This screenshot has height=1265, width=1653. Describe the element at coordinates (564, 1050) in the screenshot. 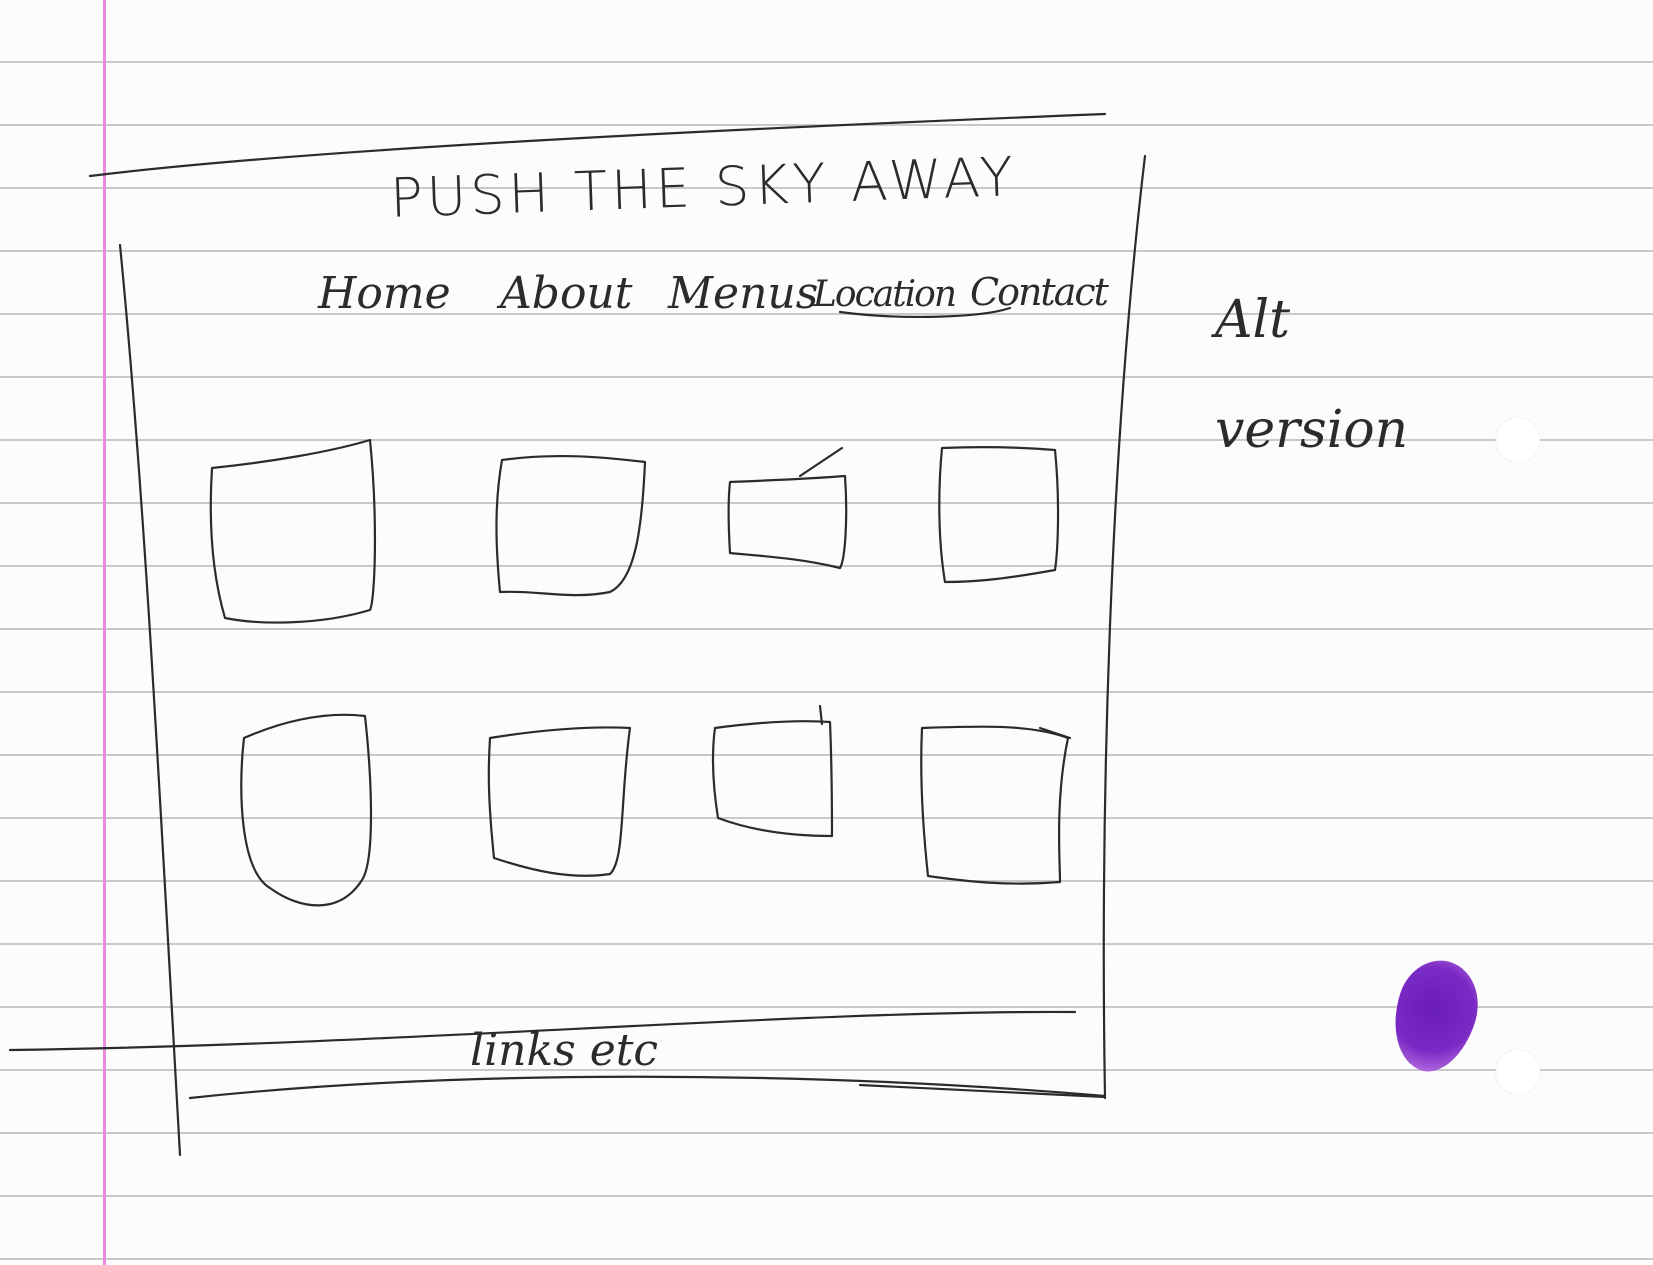

I see `footer-label: links etc` at that location.